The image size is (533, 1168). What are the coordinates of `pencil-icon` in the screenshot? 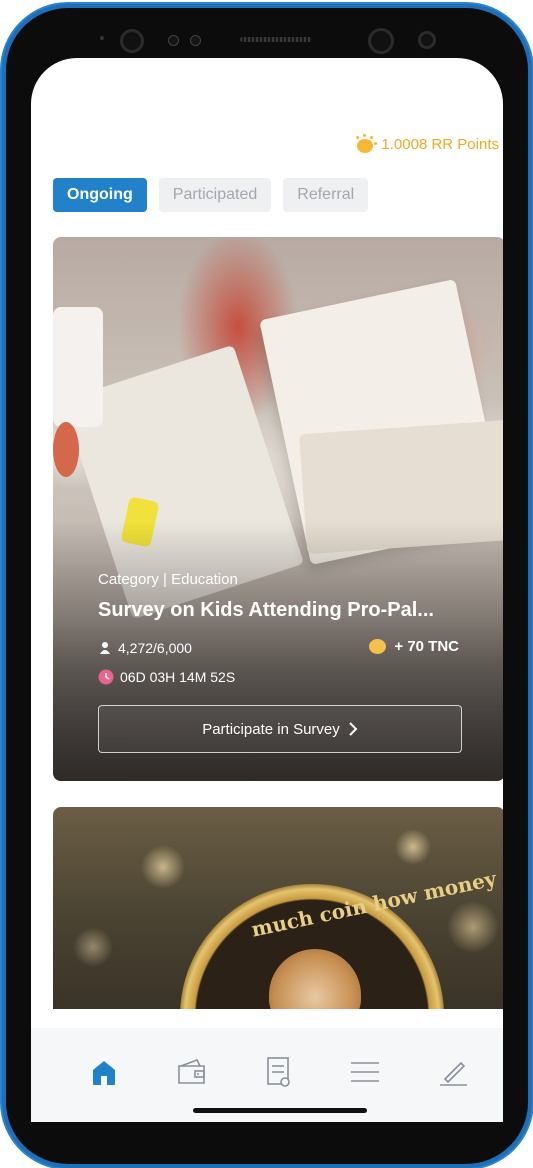 It's located at (453, 1073).